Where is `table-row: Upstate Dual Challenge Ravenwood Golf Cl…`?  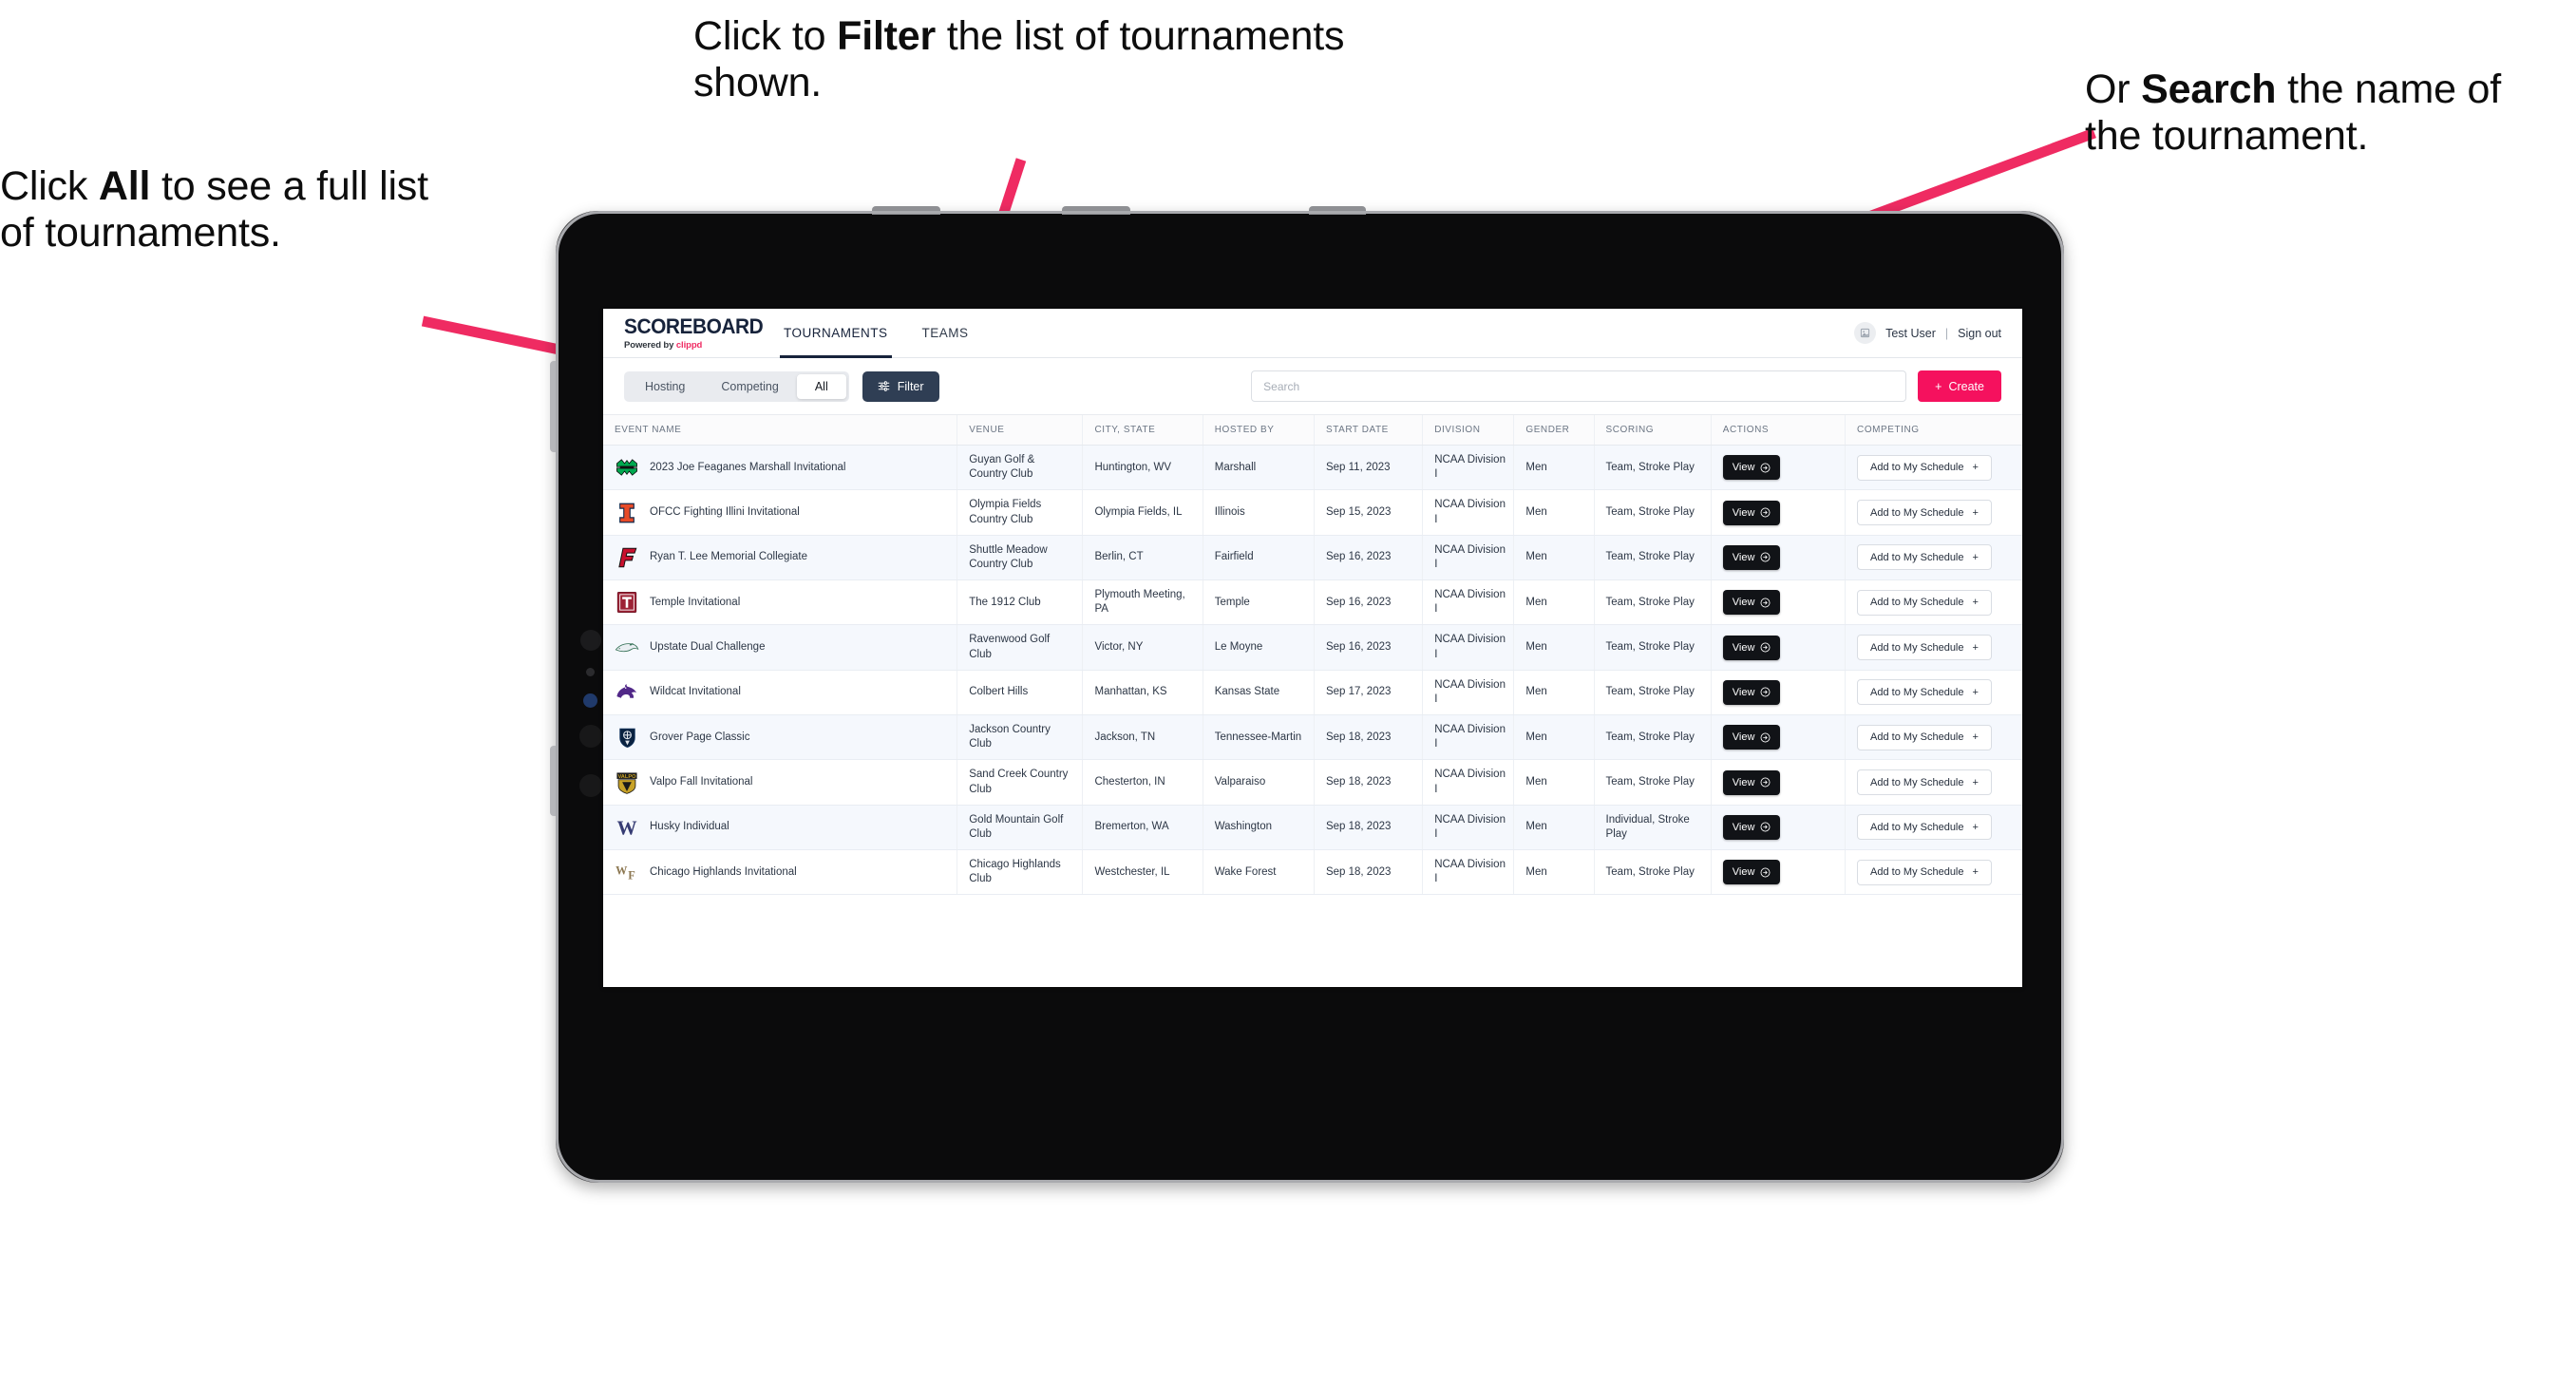 table-row: Upstate Dual Challenge Ravenwood Golf Cl… is located at coordinates (1312, 647).